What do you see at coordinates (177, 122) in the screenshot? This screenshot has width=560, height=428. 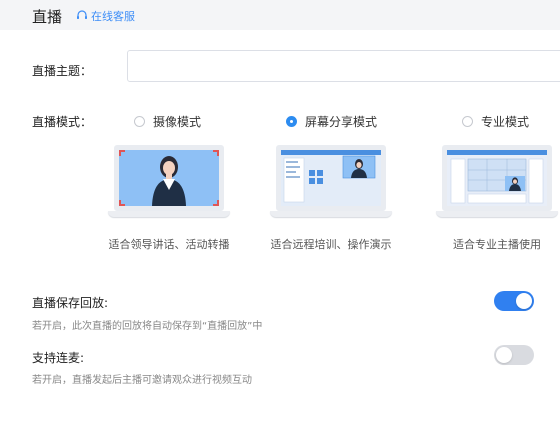 I see `mode-option-label: 摄像模式` at bounding box center [177, 122].